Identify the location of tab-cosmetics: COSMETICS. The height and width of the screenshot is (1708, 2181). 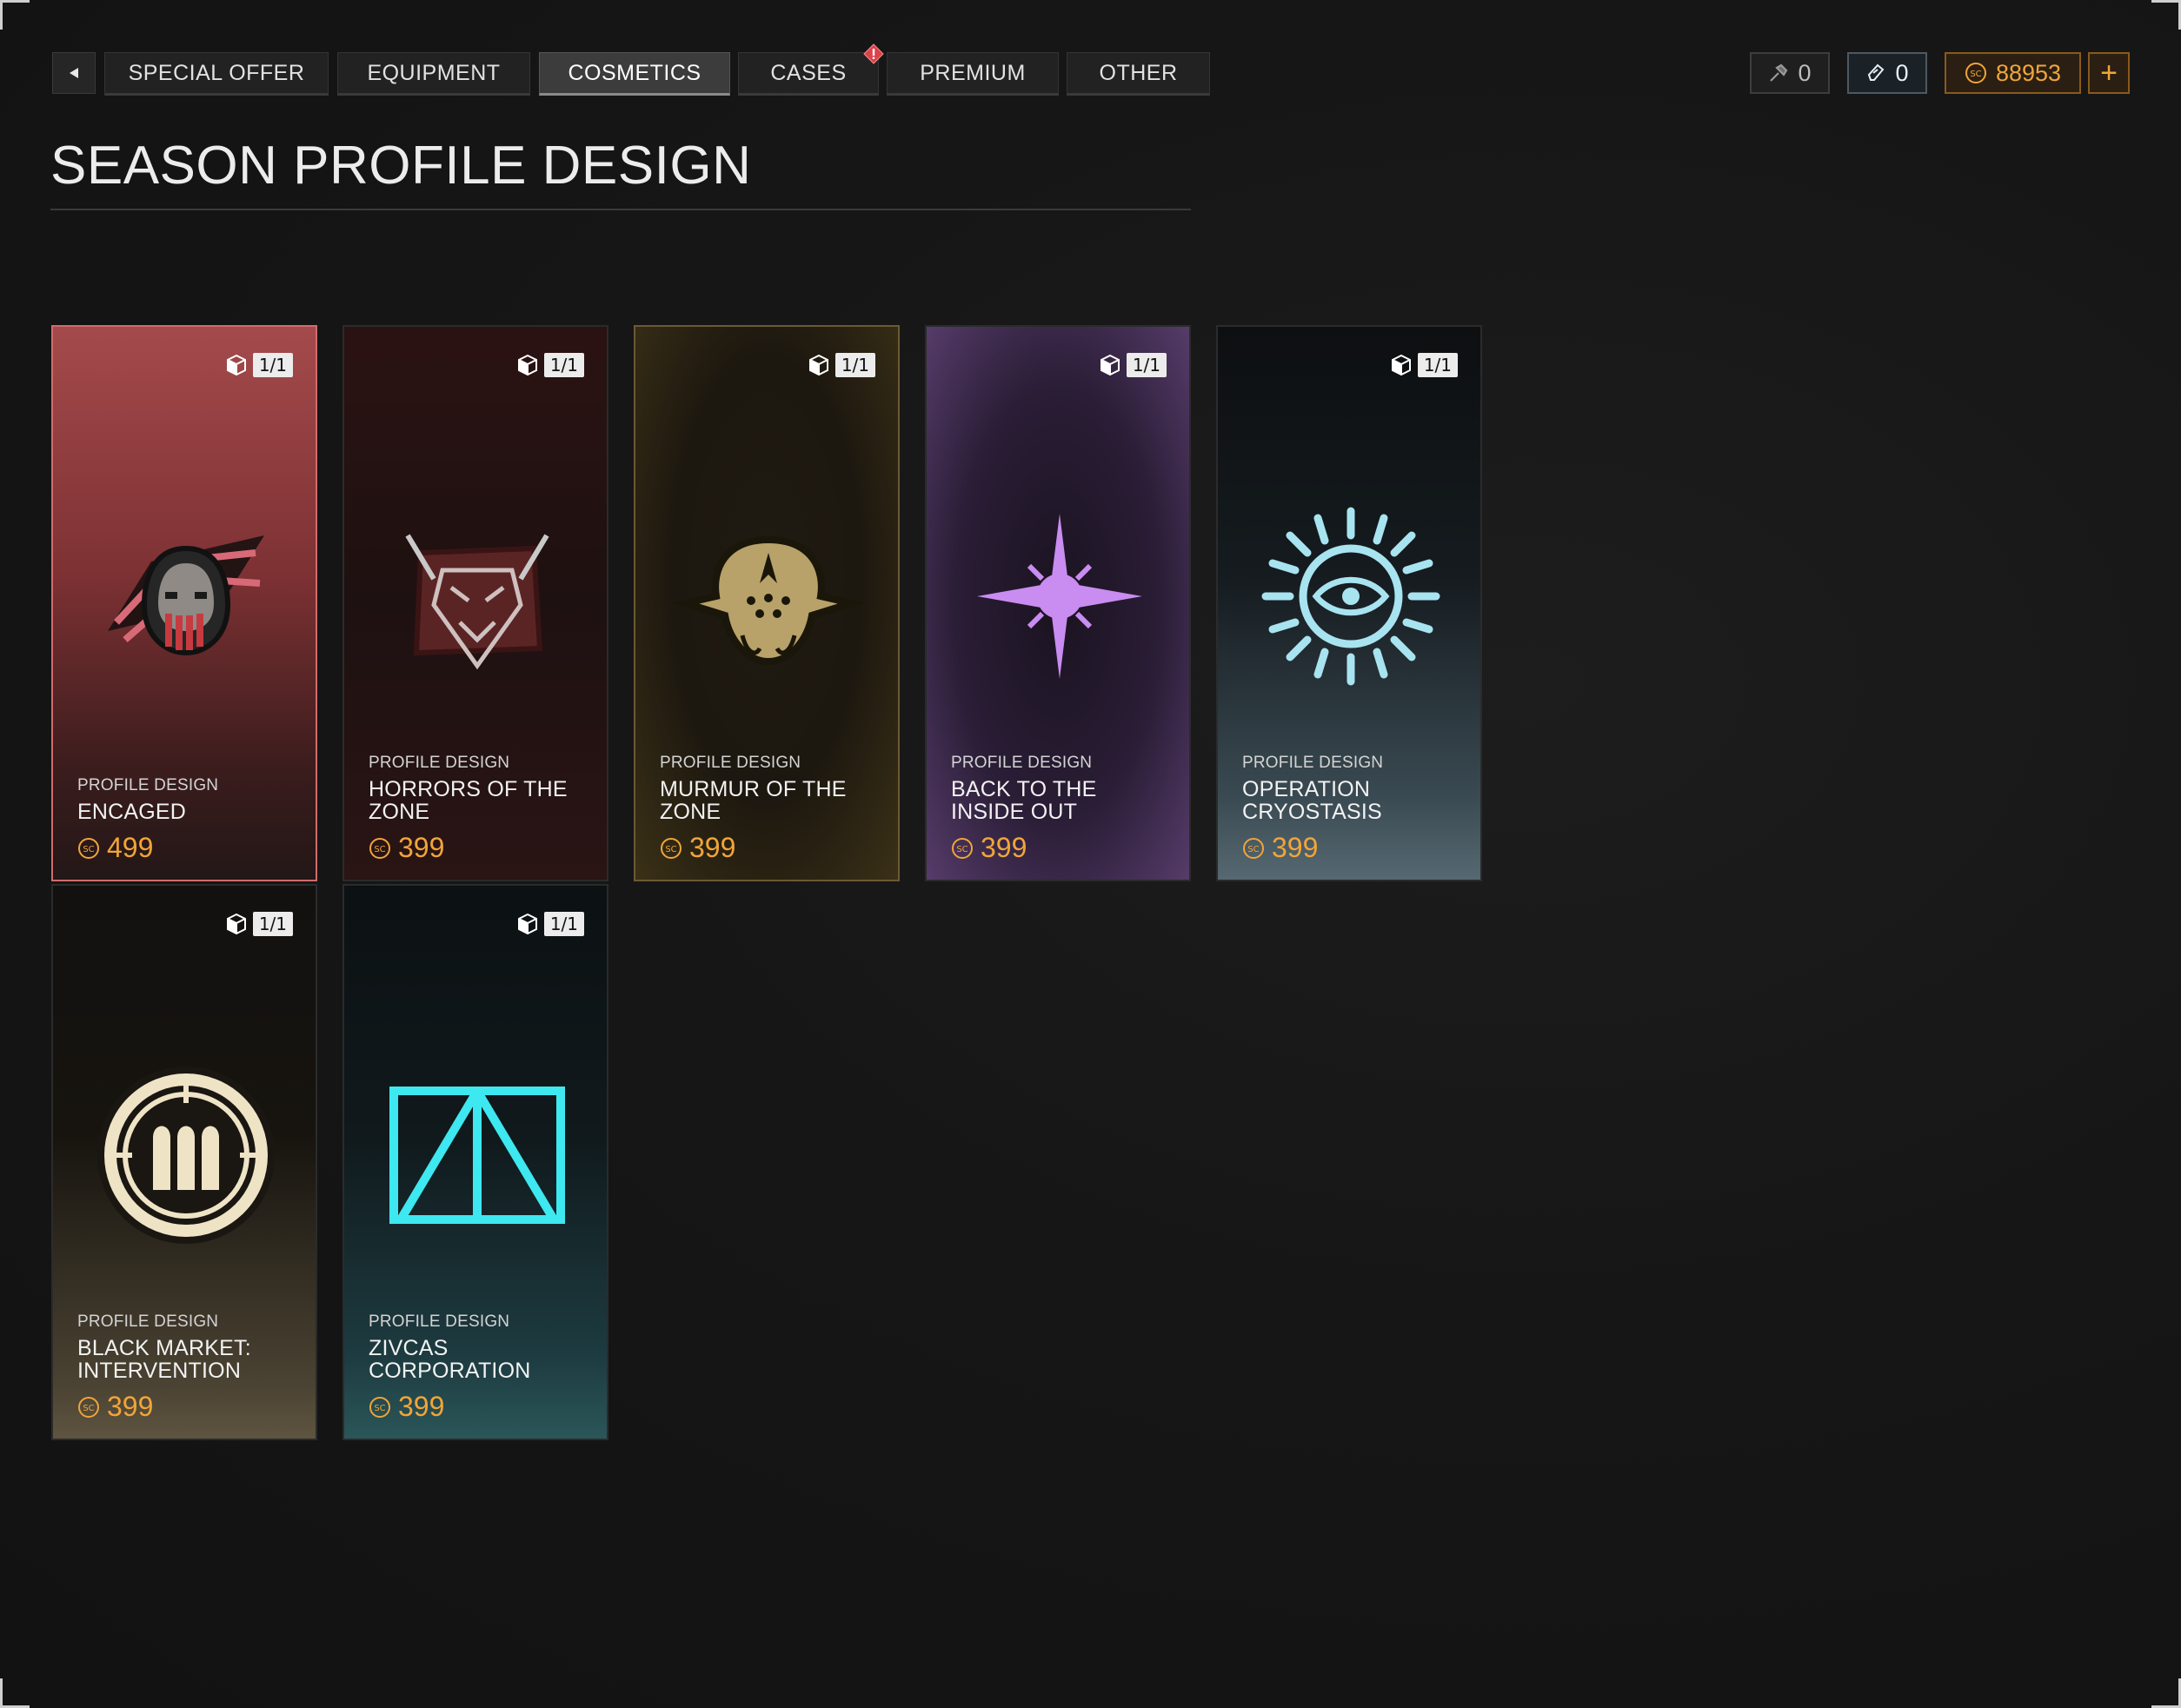
(634, 74).